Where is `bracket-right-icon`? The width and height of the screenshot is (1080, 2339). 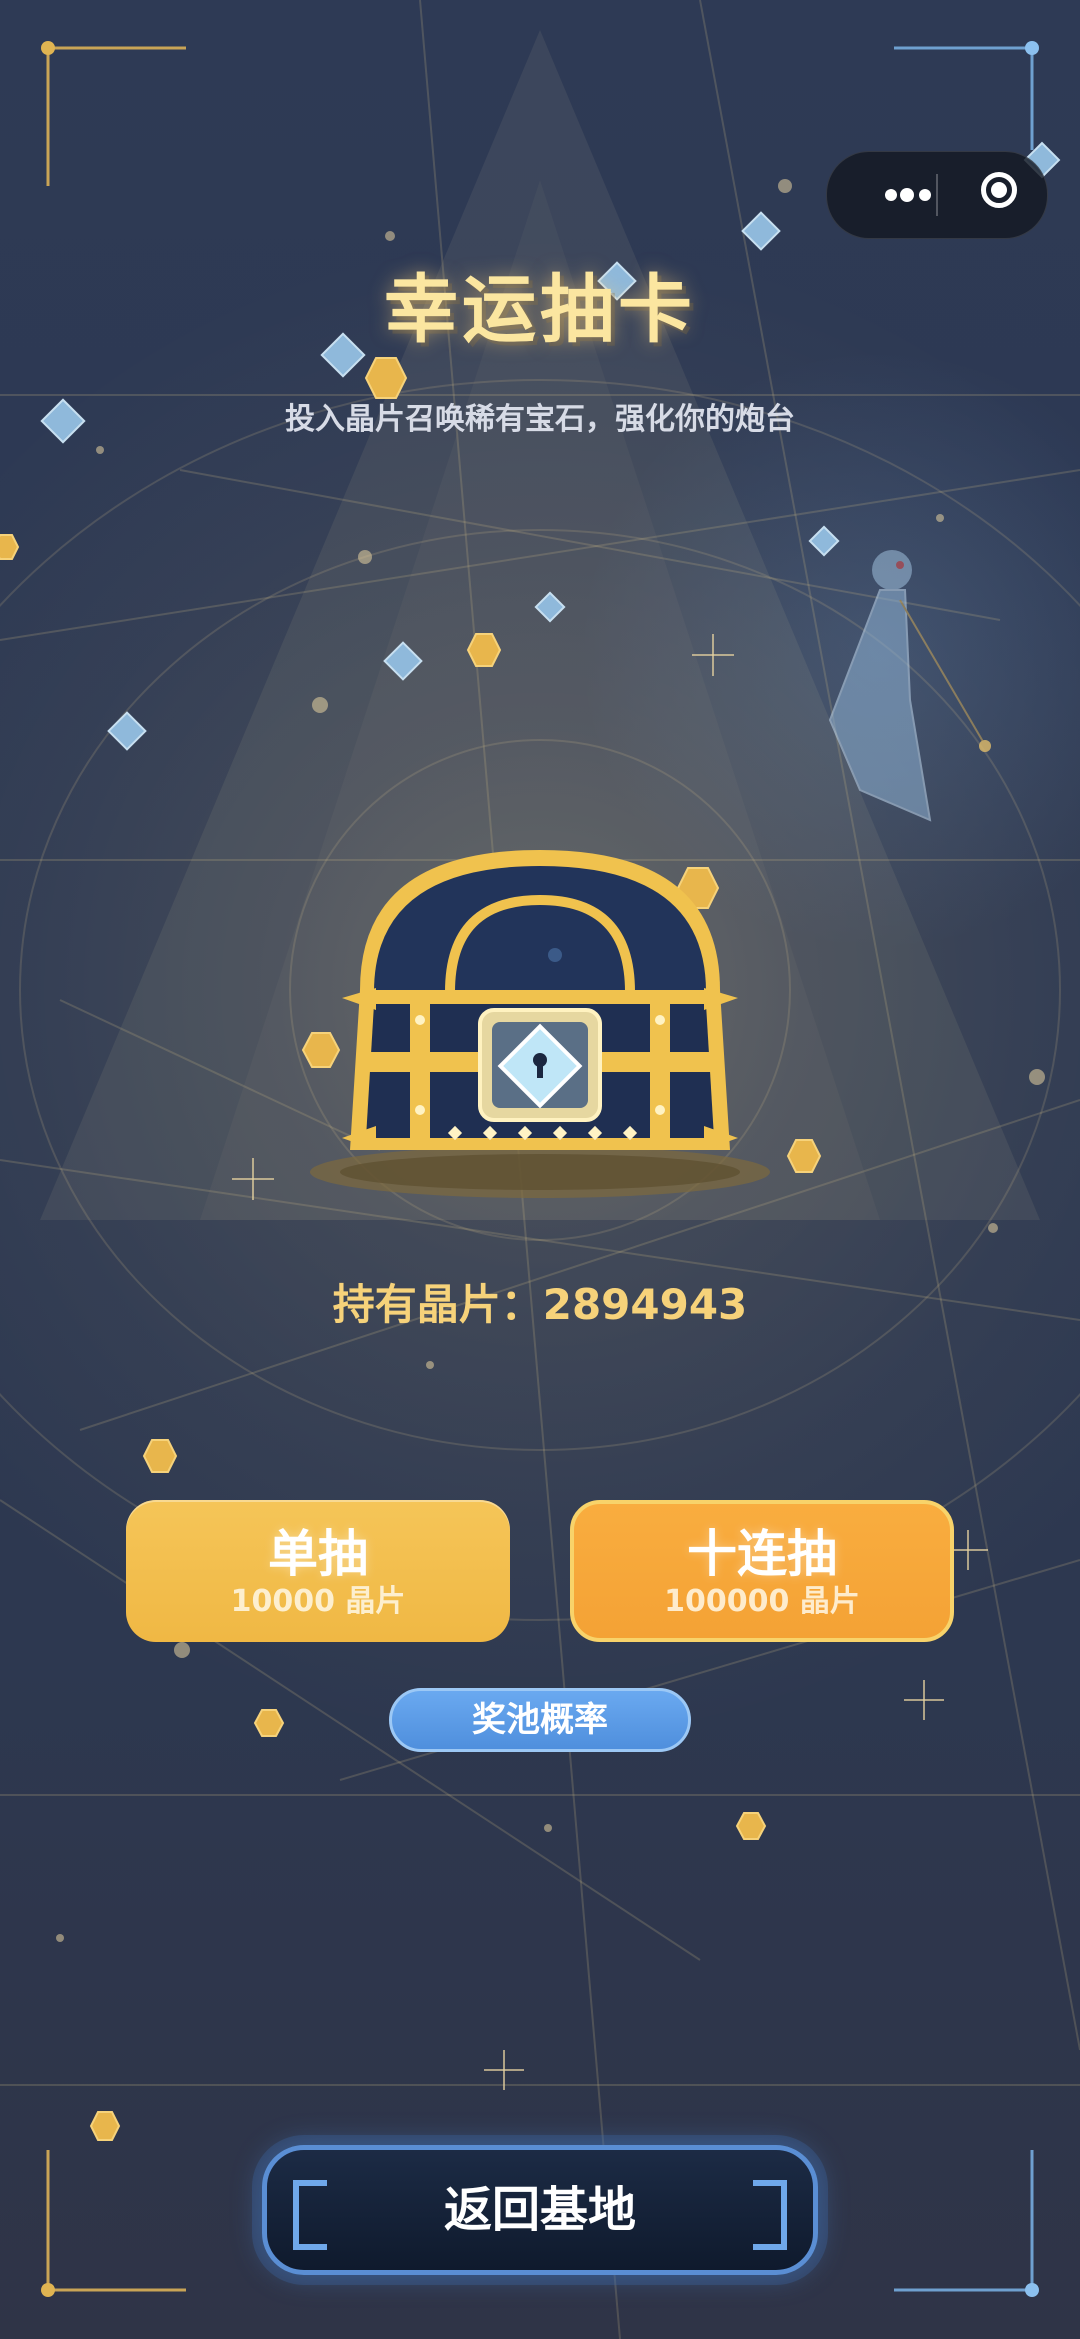 bracket-right-icon is located at coordinates (770, 2215).